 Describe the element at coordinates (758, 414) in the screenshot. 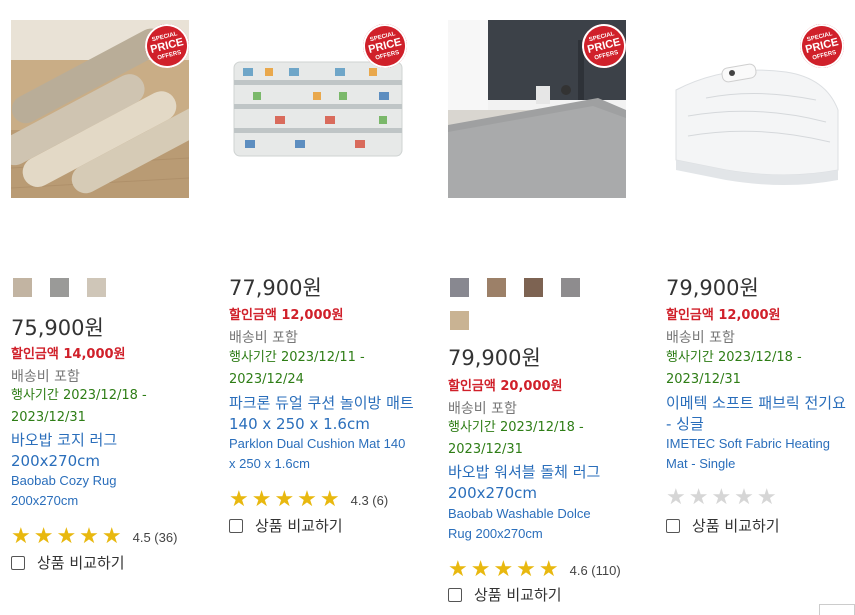

I see `product-title-korean: 이메텍 소프트 패브릭 전기요 - 싱글` at that location.